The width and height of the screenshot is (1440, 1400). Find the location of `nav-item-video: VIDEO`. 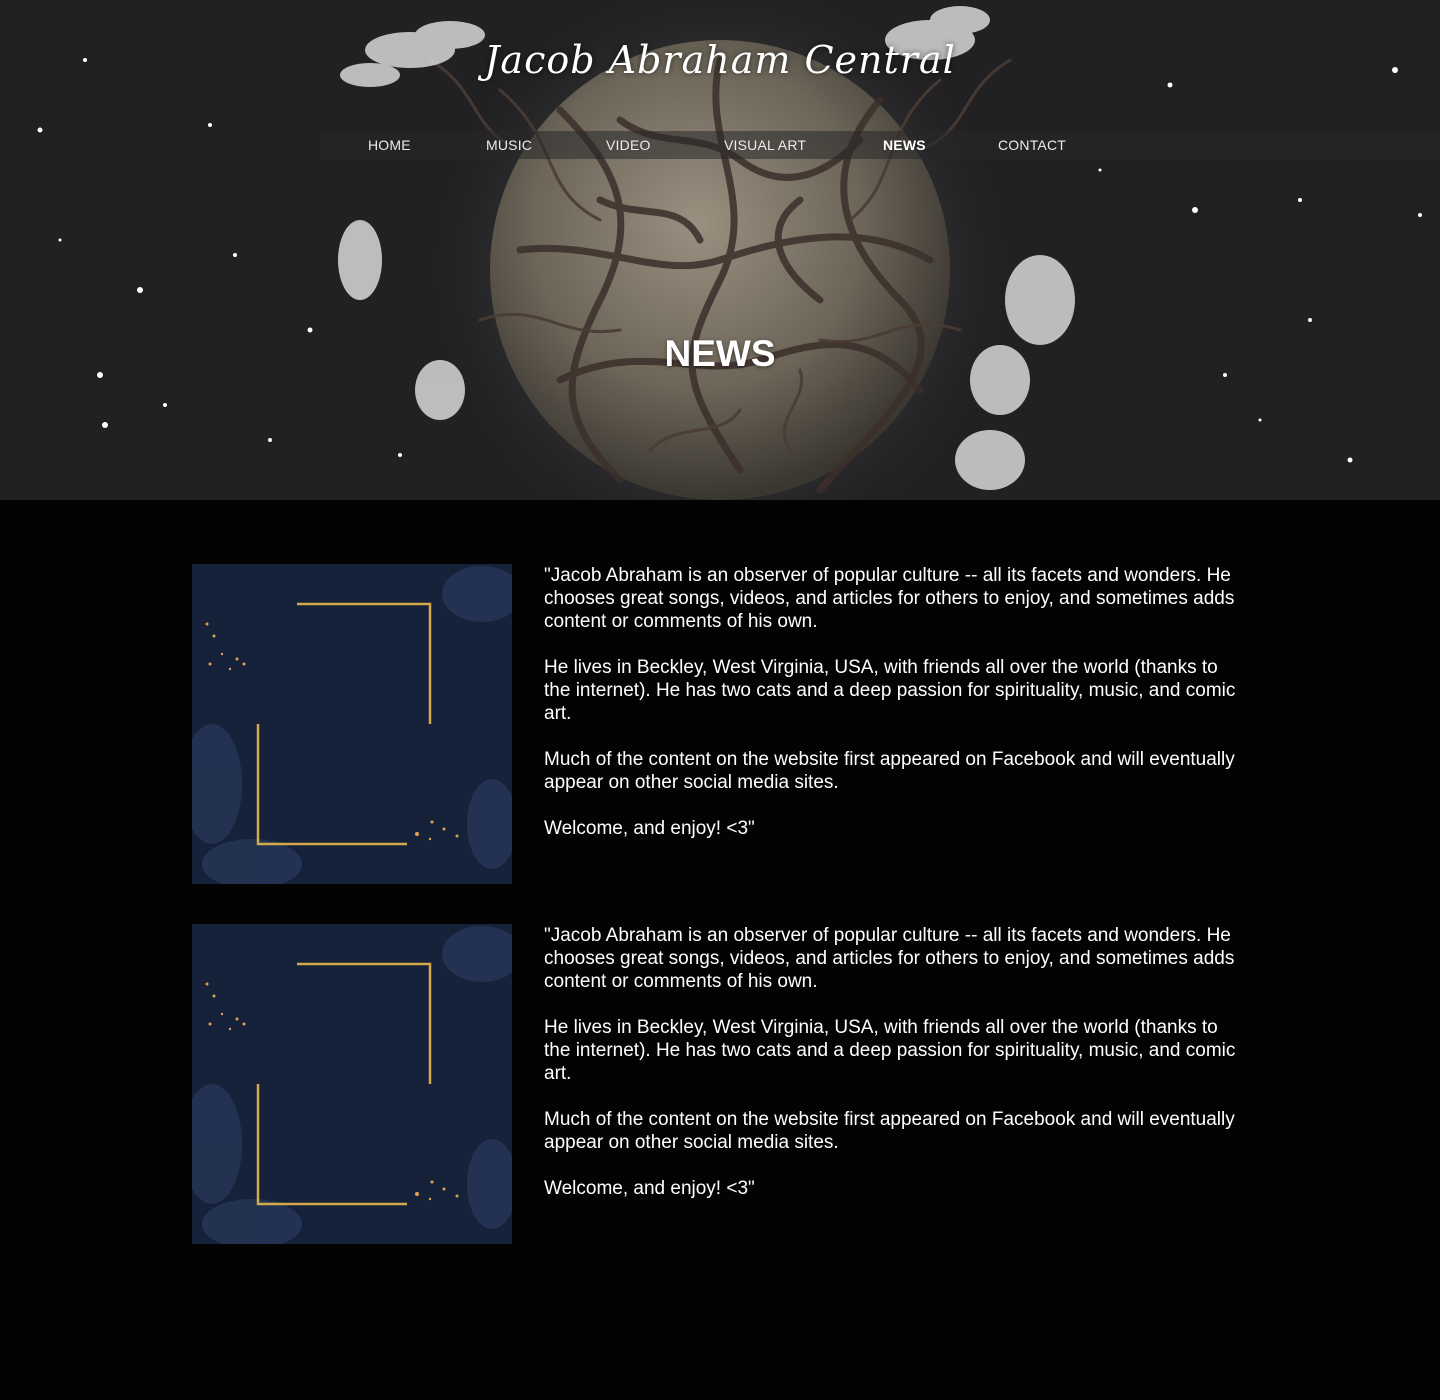

nav-item-video: VIDEO is located at coordinates (628, 145).